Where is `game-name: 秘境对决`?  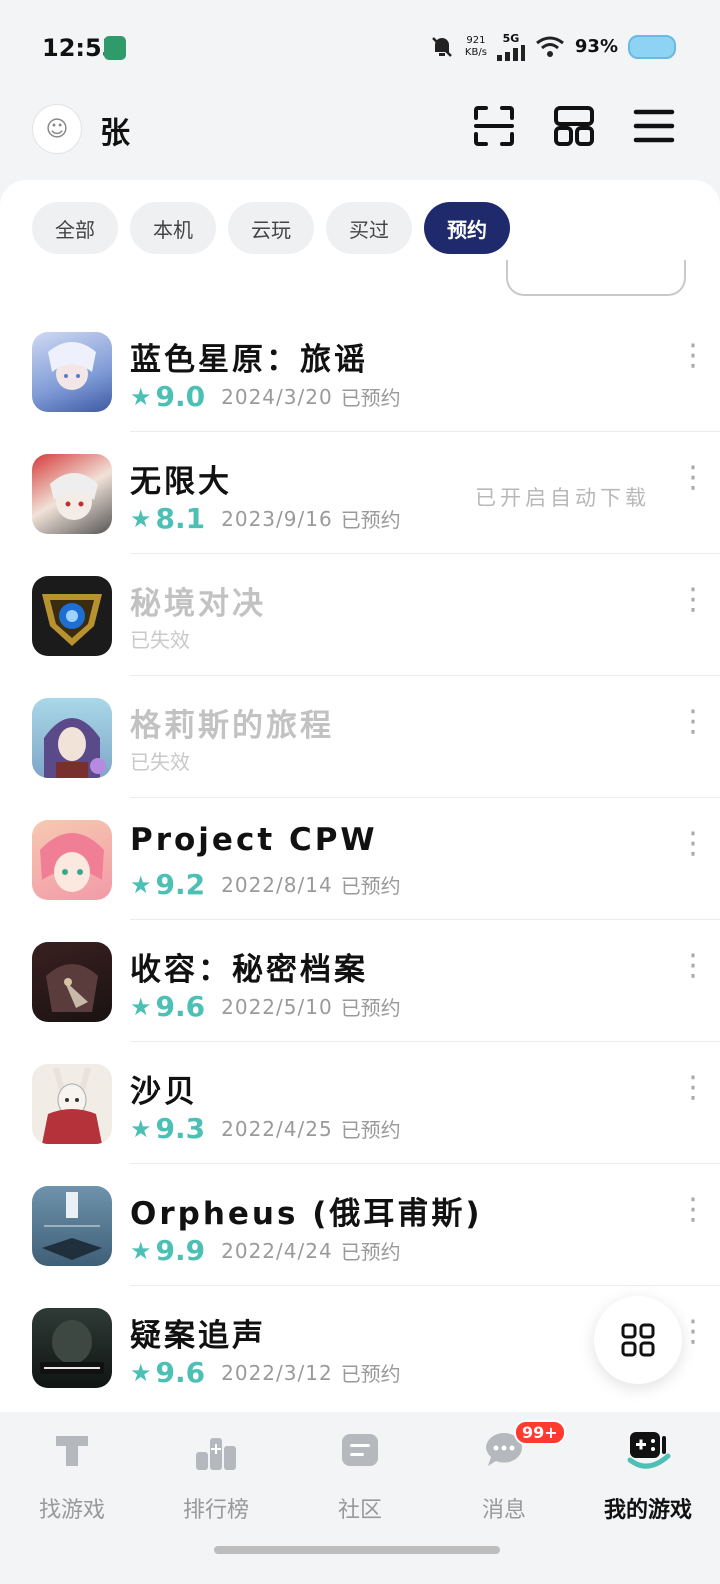
game-name: 秘境对决 is located at coordinates (198, 604).